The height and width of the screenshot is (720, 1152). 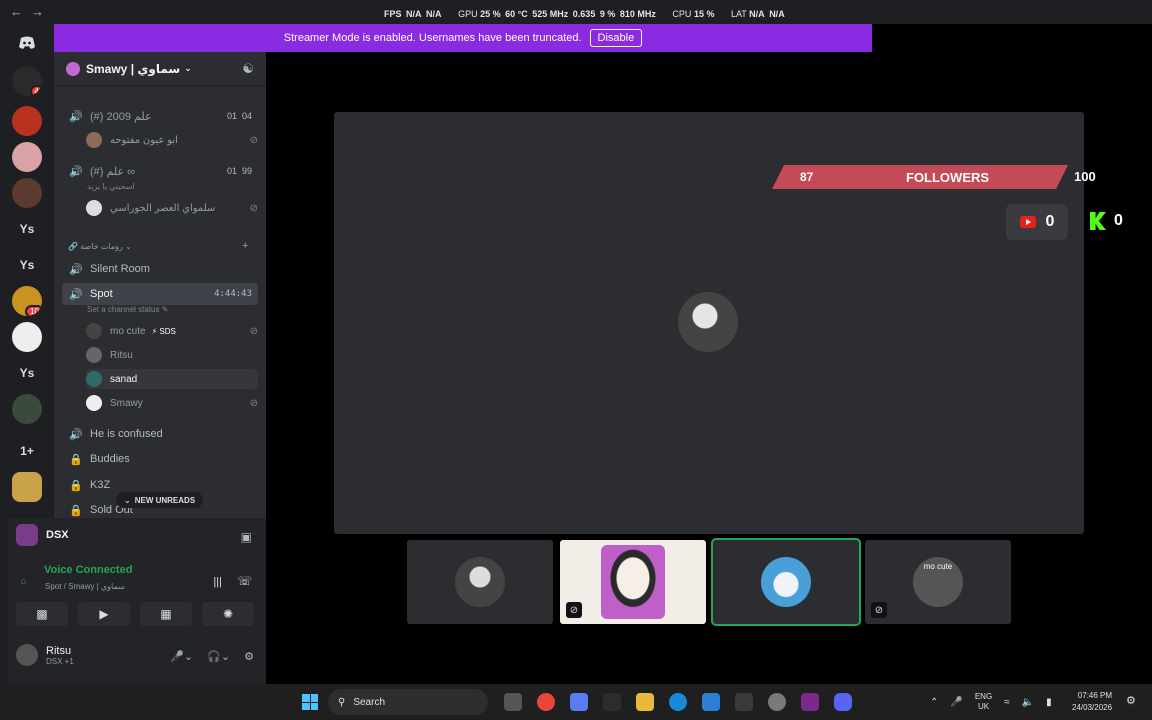 I want to click on disconnect-icon: ☏, so click(x=244, y=581).